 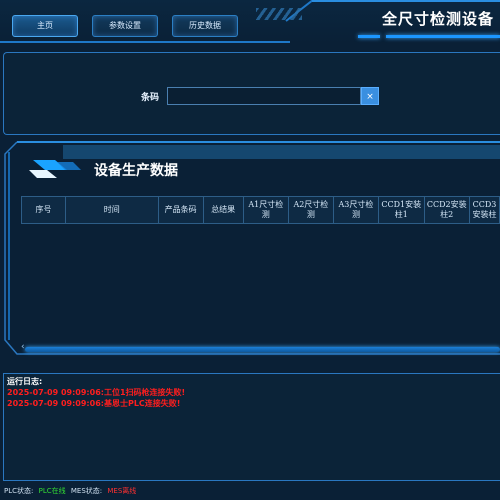 What do you see at coordinates (96, 392) in the screenshot?
I see `log-entry: 2025-07-09 09:09:06:工位1扫码枪连接失败!` at bounding box center [96, 392].